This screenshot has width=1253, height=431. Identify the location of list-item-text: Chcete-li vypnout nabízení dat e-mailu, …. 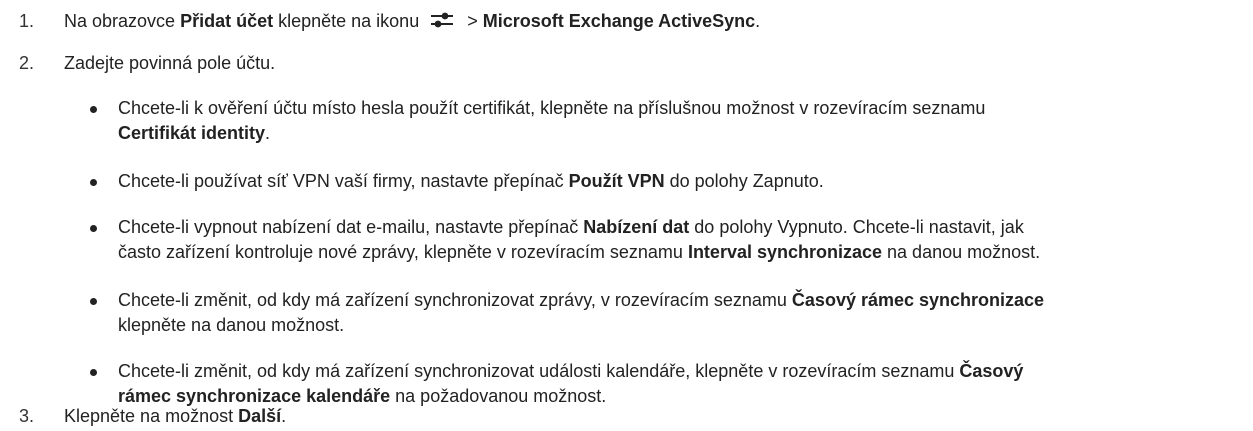
(680, 240).